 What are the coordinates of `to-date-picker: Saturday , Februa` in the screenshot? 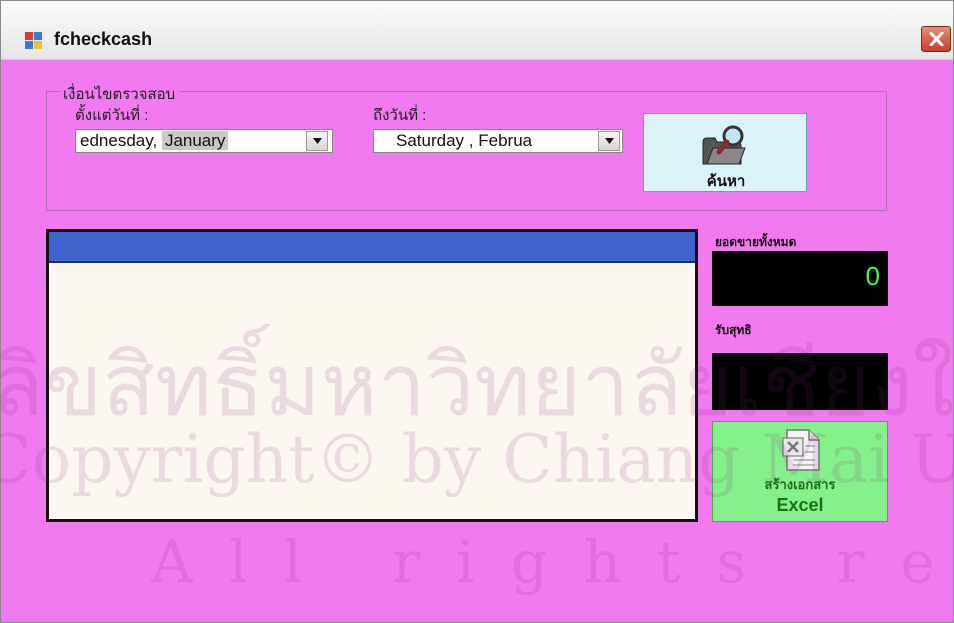 It's located at (498, 141).